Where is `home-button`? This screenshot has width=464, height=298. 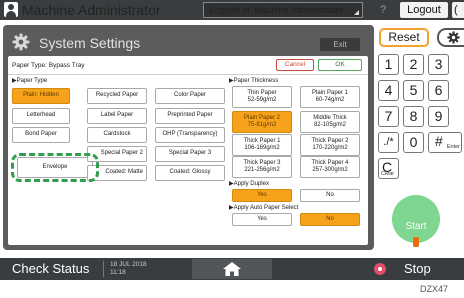 home-button is located at coordinates (232, 269).